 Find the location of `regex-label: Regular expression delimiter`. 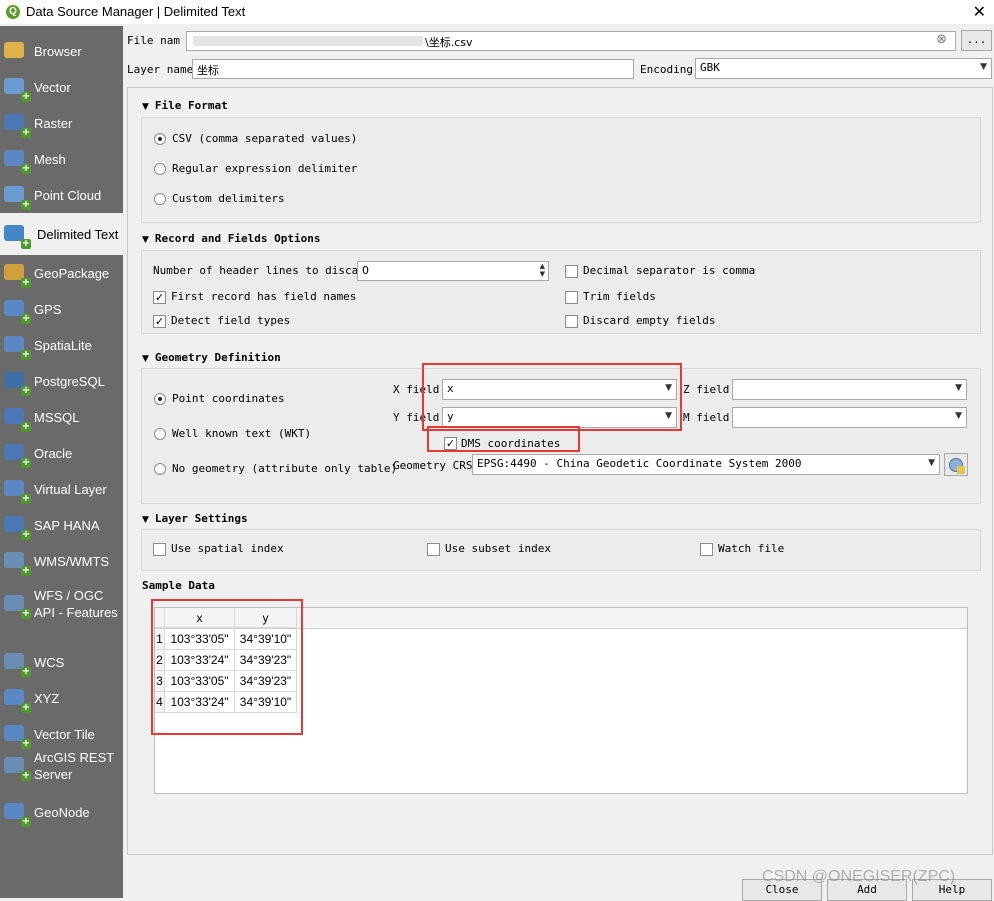

regex-label: Regular expression delimiter is located at coordinates (265, 168).